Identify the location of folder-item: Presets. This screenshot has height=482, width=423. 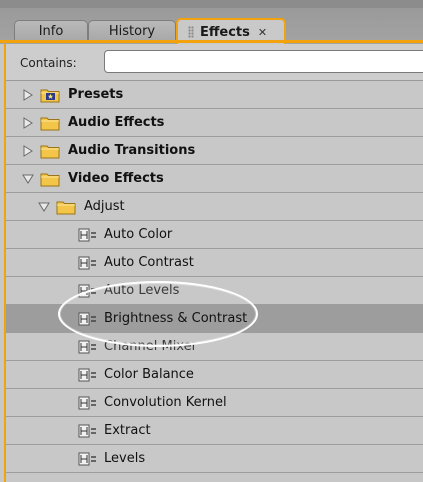
(214, 95).